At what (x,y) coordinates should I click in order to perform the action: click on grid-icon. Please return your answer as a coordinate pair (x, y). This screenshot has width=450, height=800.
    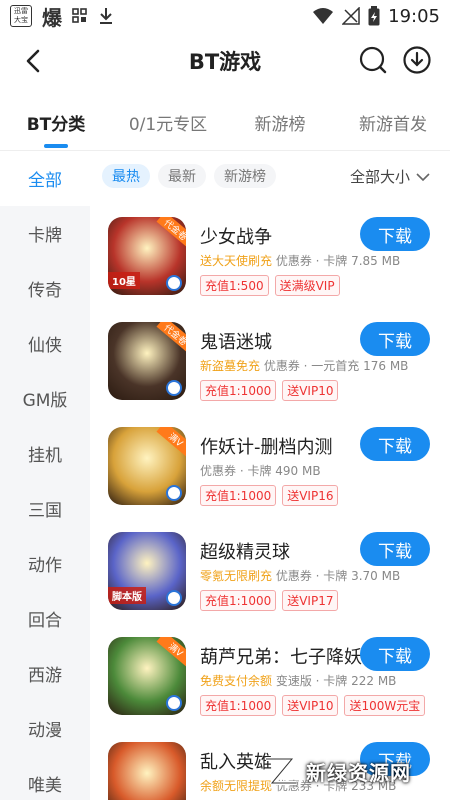
    Looking at the image, I should click on (79, 15).